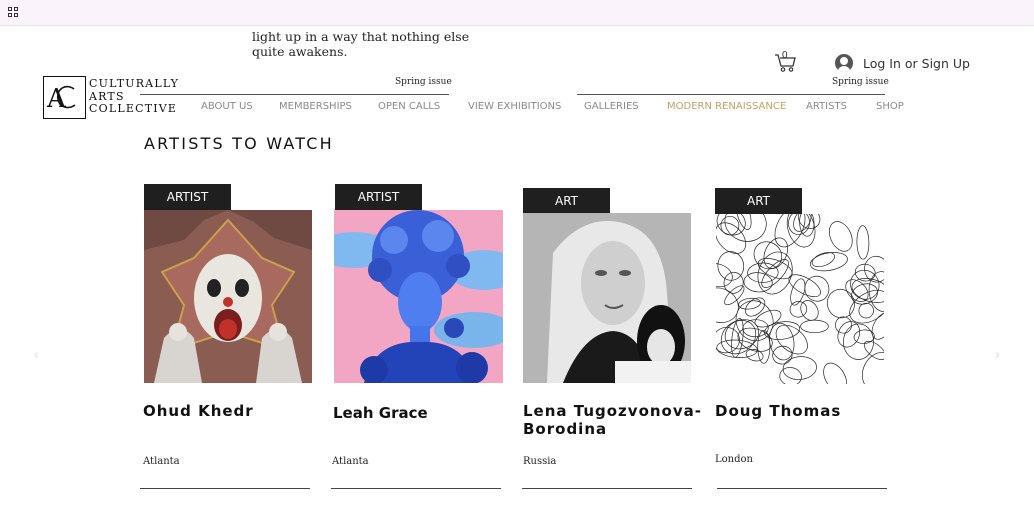 The width and height of the screenshot is (1034, 522). What do you see at coordinates (133, 108) in the screenshot?
I see `logo-line: COLLECTIVE` at bounding box center [133, 108].